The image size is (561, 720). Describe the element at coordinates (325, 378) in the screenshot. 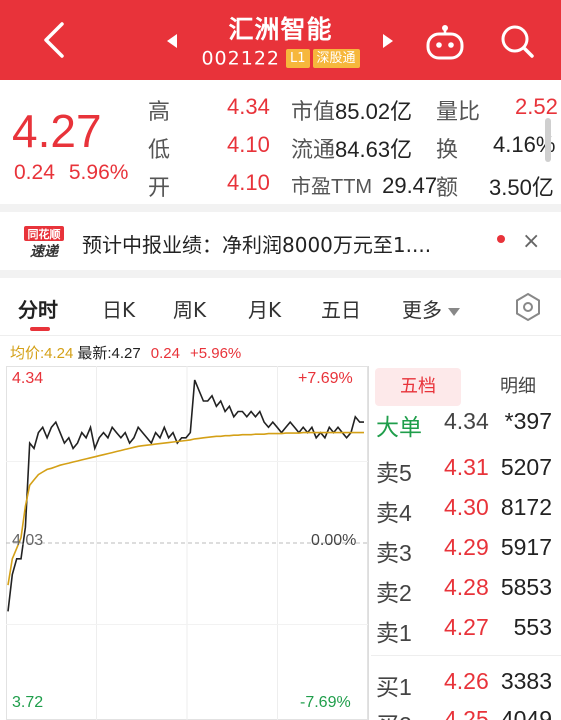

I see `pct-axis-top-label: +7.69%` at that location.